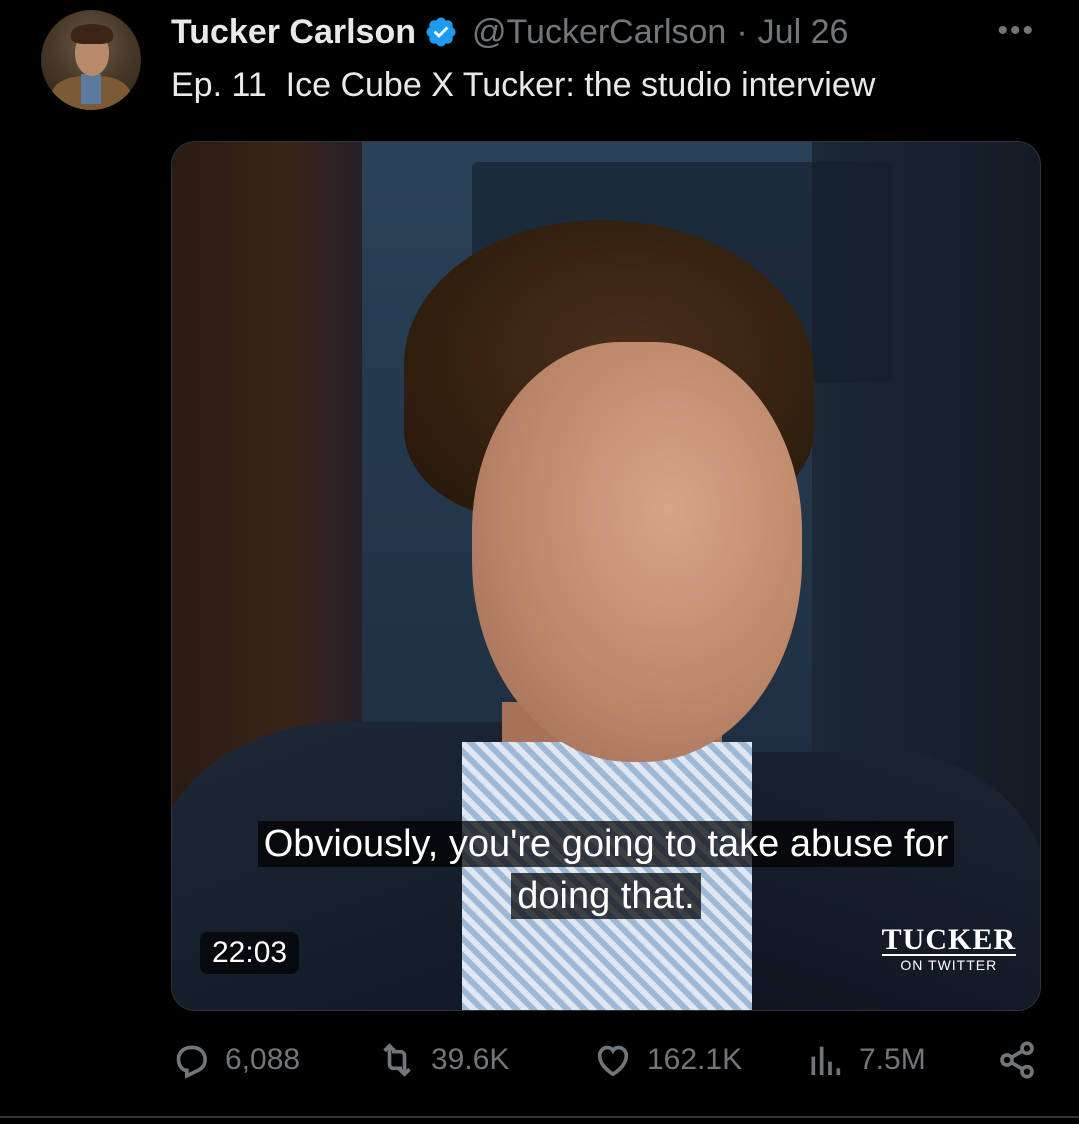  Describe the element at coordinates (948, 939) in the screenshot. I see `brand-title: TUCKER` at that location.